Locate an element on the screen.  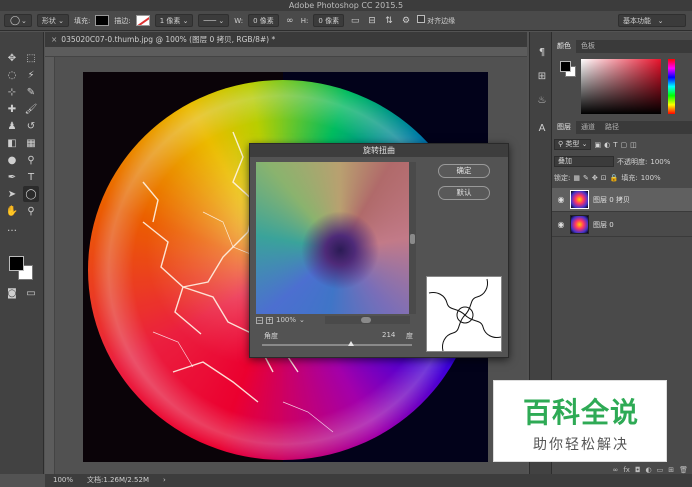
tab-color: 颜色 is located at coordinates (564, 46).